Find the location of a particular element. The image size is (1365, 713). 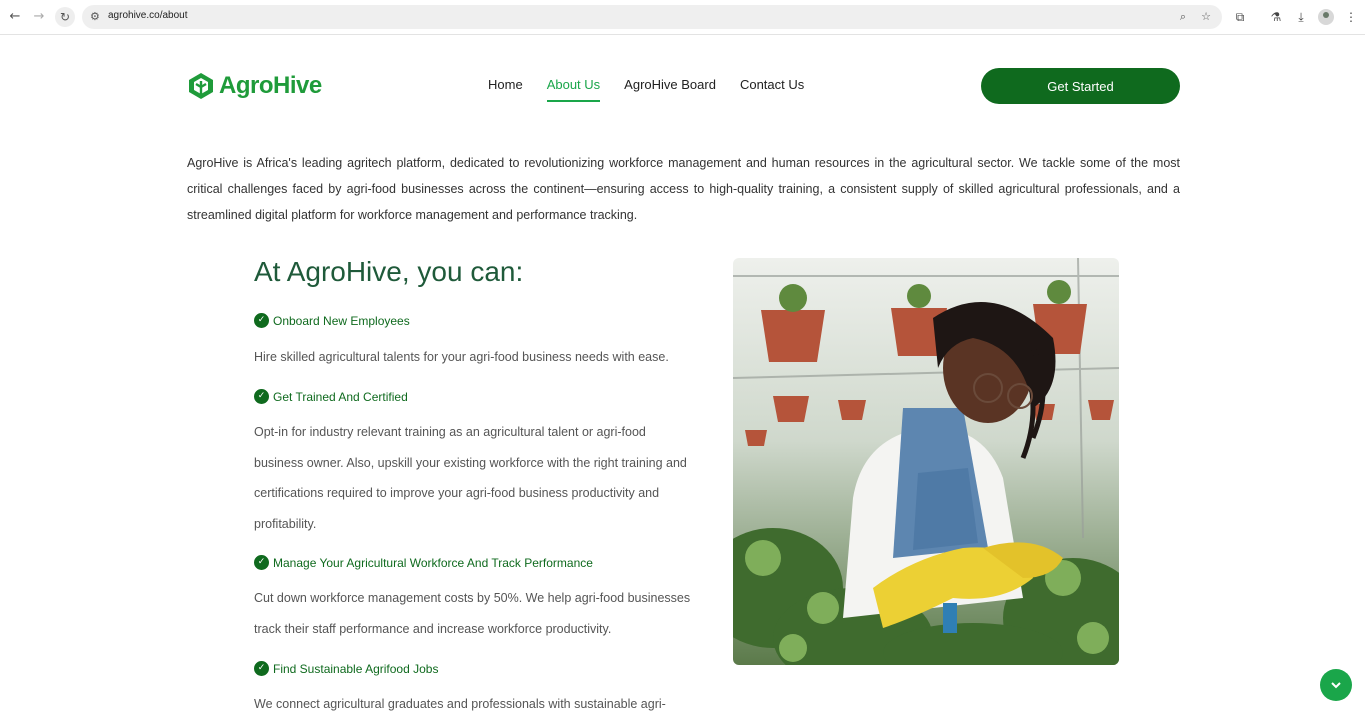

scroll-down-button is located at coordinates (1336, 685).